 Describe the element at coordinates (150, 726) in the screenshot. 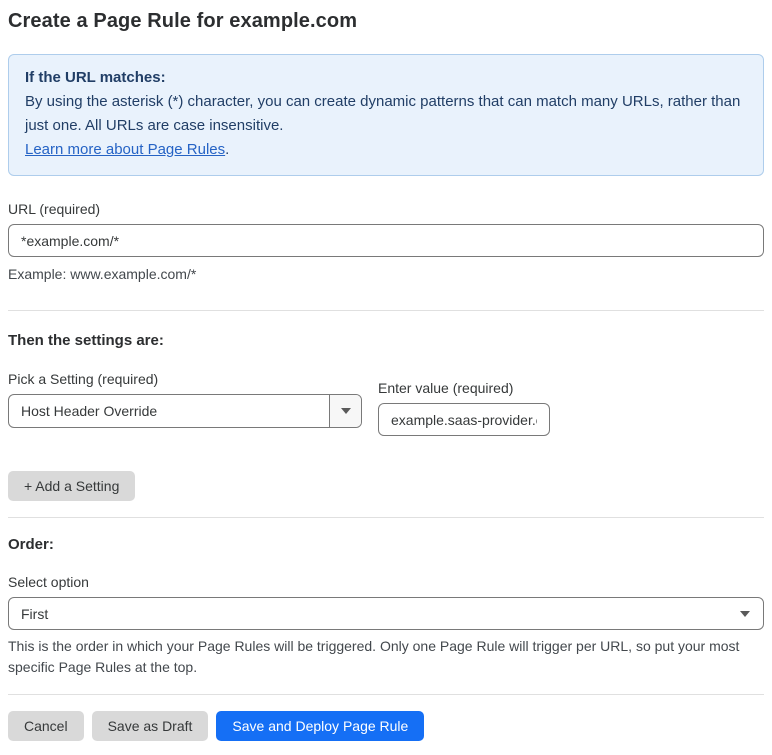

I see `save-as-draft-button: Save as Draft` at that location.